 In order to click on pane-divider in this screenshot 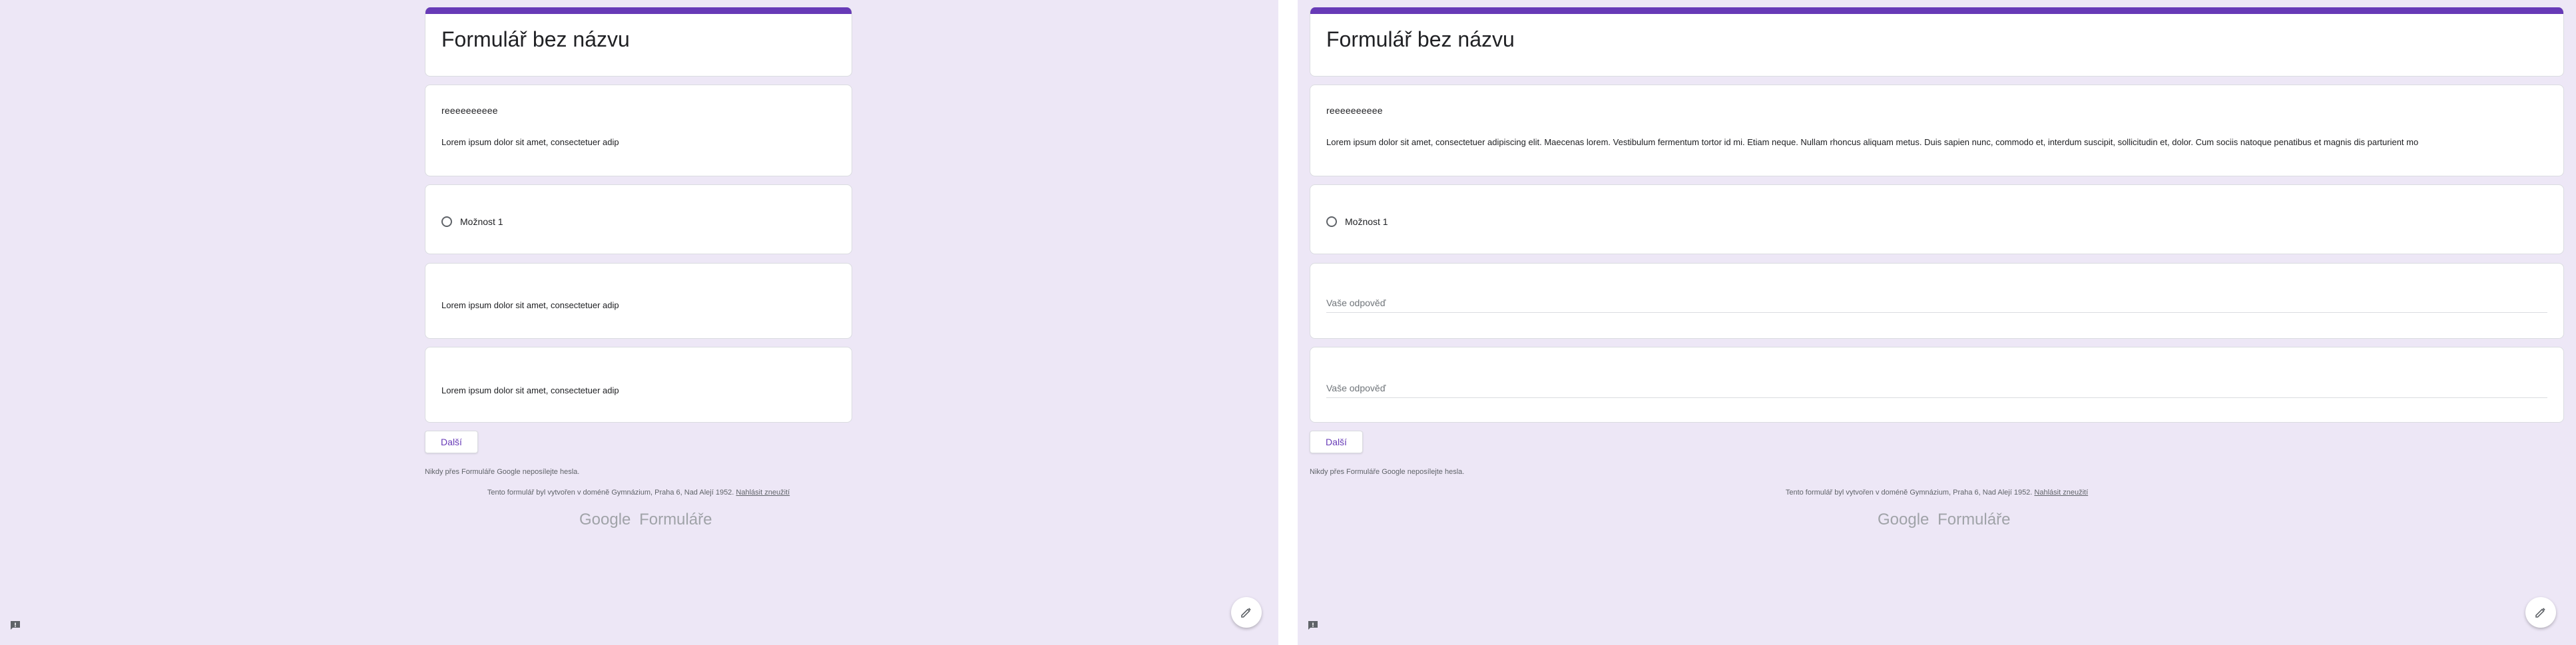, I will do `click(1288, 322)`.